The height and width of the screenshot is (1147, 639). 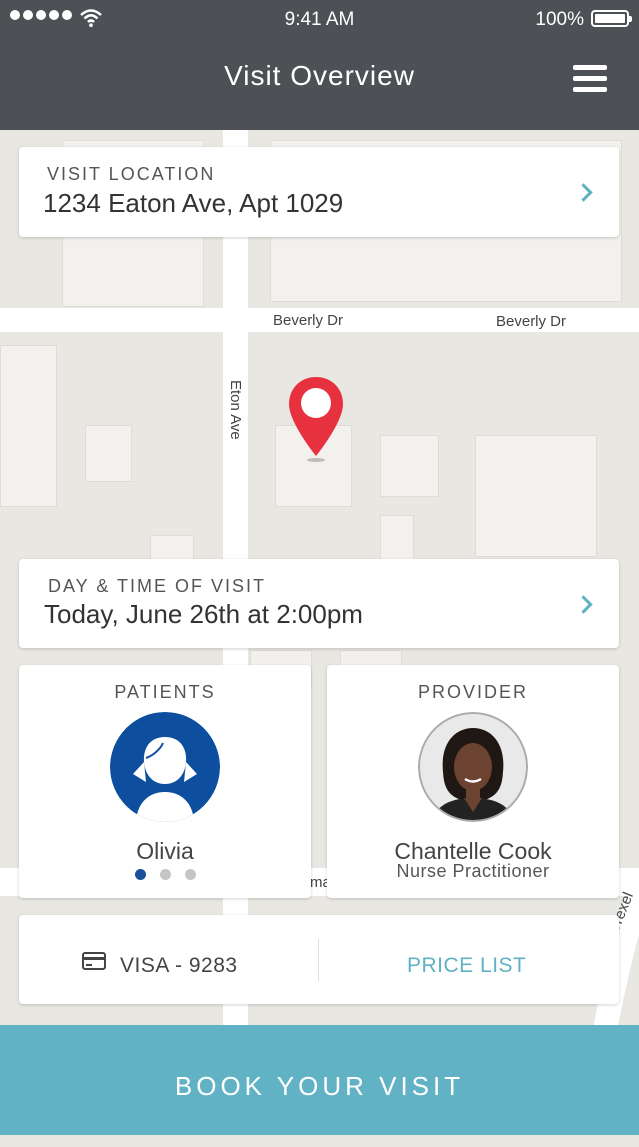 What do you see at coordinates (319, 75) in the screenshot?
I see `page-title: Visit Overview` at bounding box center [319, 75].